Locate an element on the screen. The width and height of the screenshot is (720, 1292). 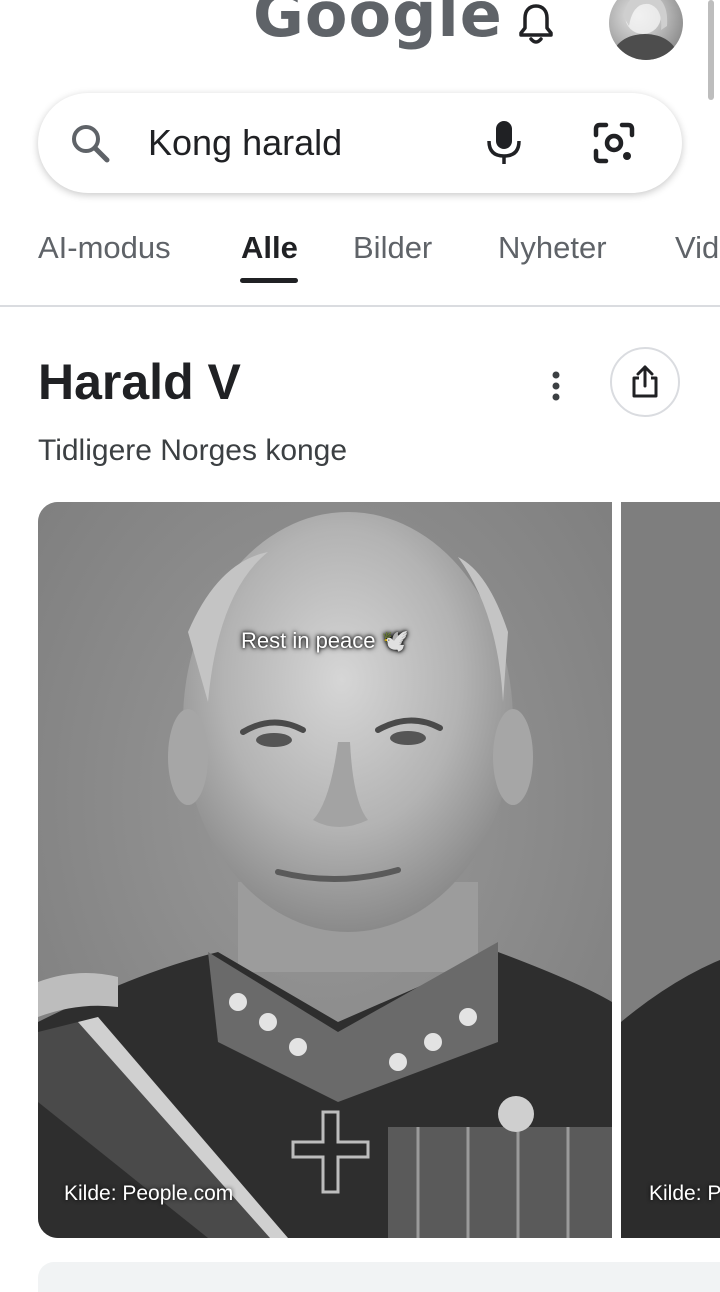
knowledge-panel-subtitle: Tidligere Norges konge is located at coordinates (193, 450).